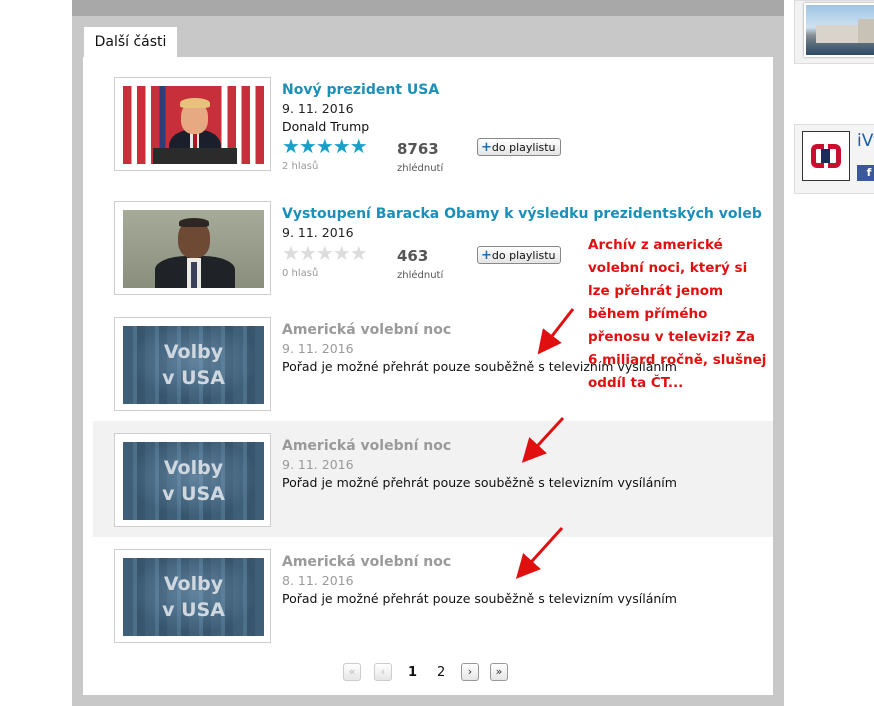  What do you see at coordinates (470, 672) in the screenshot?
I see `next-page-button: ›` at bounding box center [470, 672].